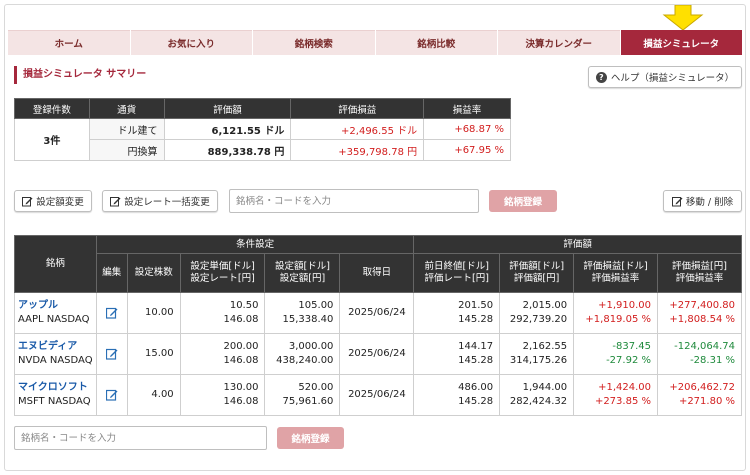  What do you see at coordinates (56, 306) in the screenshot?
I see `stock-name-link: アップル` at bounding box center [56, 306].